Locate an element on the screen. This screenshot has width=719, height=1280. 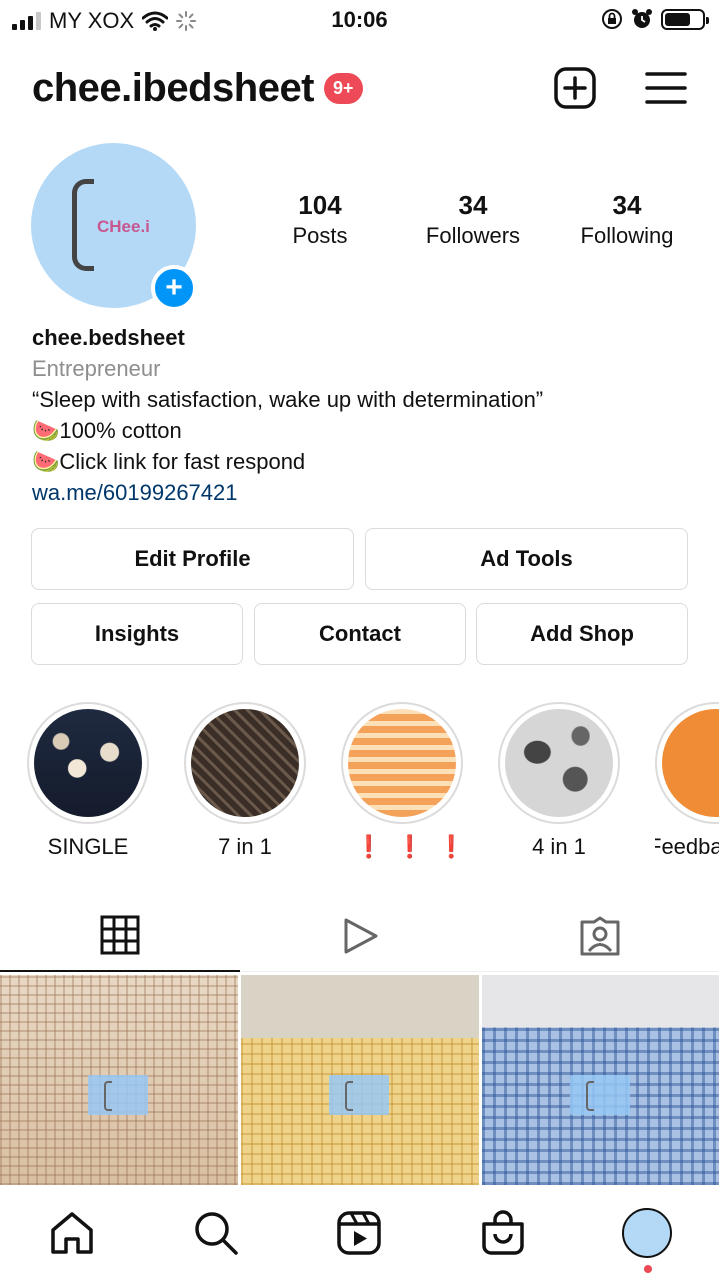
search-icon is located at coordinates (216, 1233).